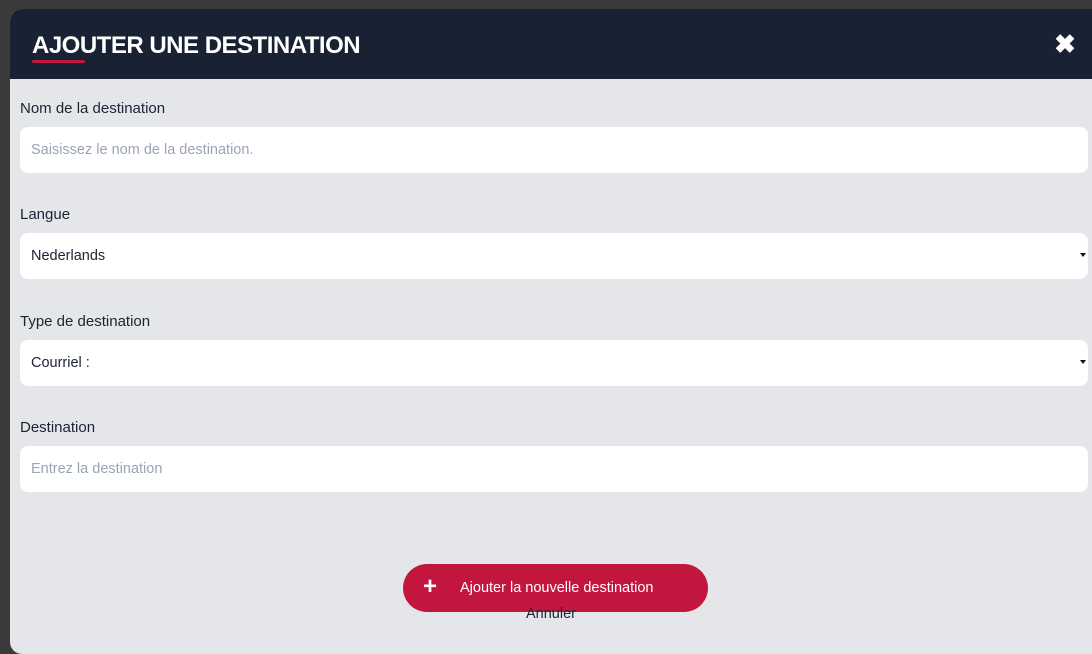 The width and height of the screenshot is (1092, 654). What do you see at coordinates (430, 586) in the screenshot?
I see `plus-icon: +` at bounding box center [430, 586].